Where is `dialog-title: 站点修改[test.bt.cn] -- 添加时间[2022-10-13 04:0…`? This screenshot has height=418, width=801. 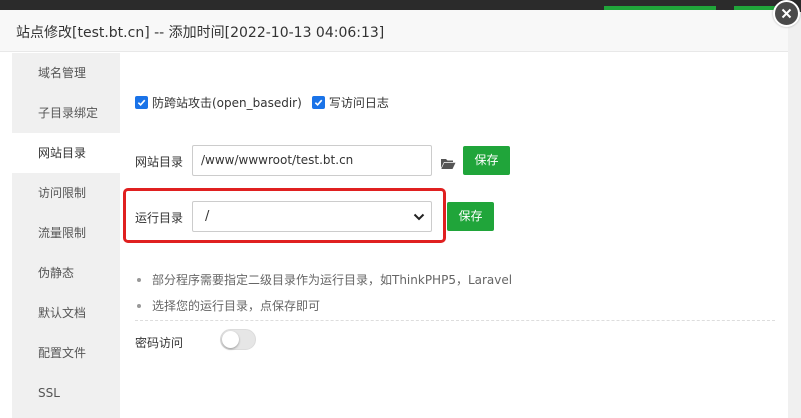 dialog-title: 站点修改[test.bt.cn] -- 添加时间[2022-10-13 04:0… is located at coordinates (200, 33).